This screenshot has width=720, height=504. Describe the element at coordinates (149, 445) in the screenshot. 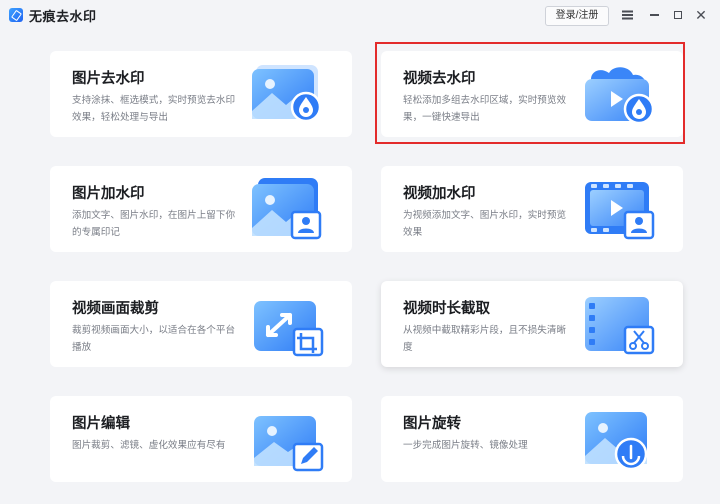

I see `card-description: 图片裁剪、滤镜、虚化效果应有尽有` at that location.